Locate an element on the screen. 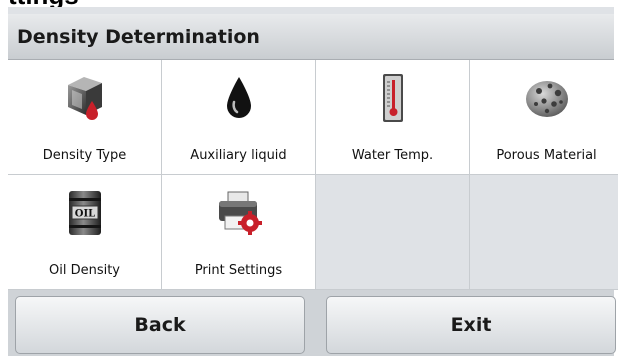  back-button: Back is located at coordinates (160, 325).